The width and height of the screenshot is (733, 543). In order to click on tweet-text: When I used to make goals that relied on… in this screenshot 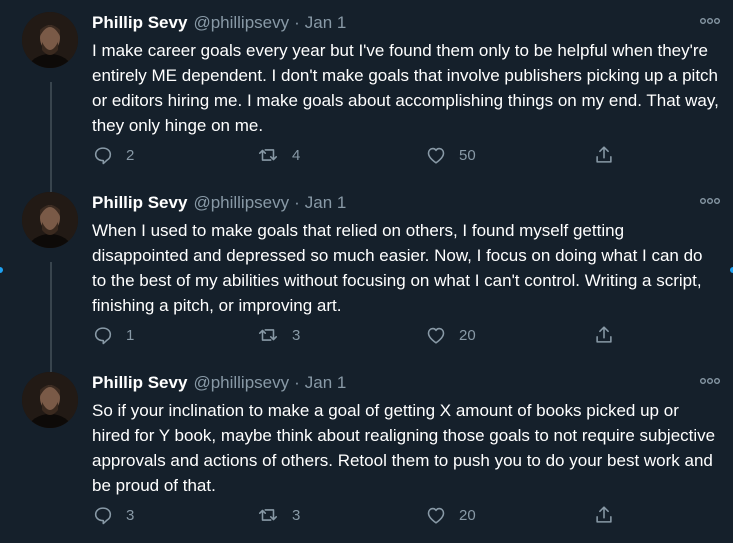, I will do `click(397, 268)`.